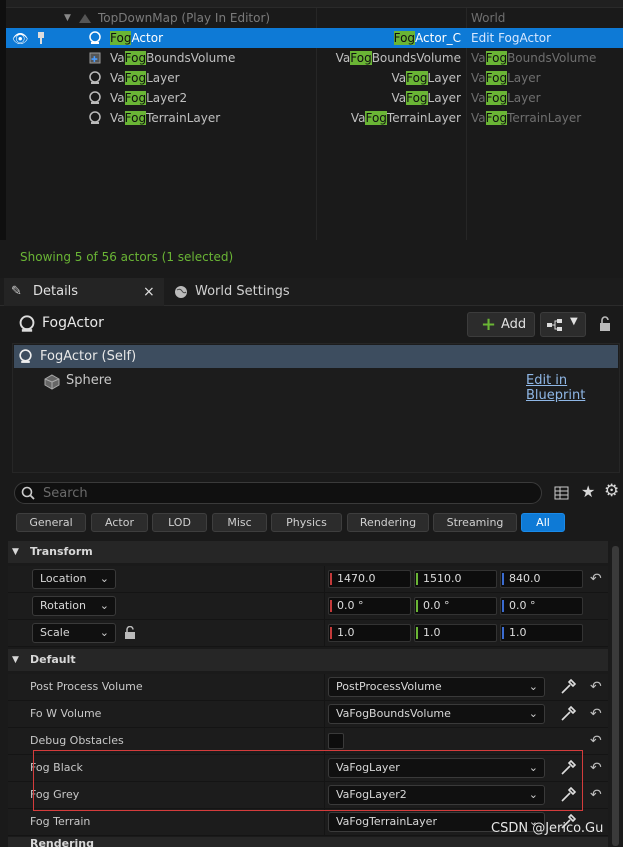 This screenshot has width=623, height=847. I want to click on volume-icon: ✚, so click(95, 58).